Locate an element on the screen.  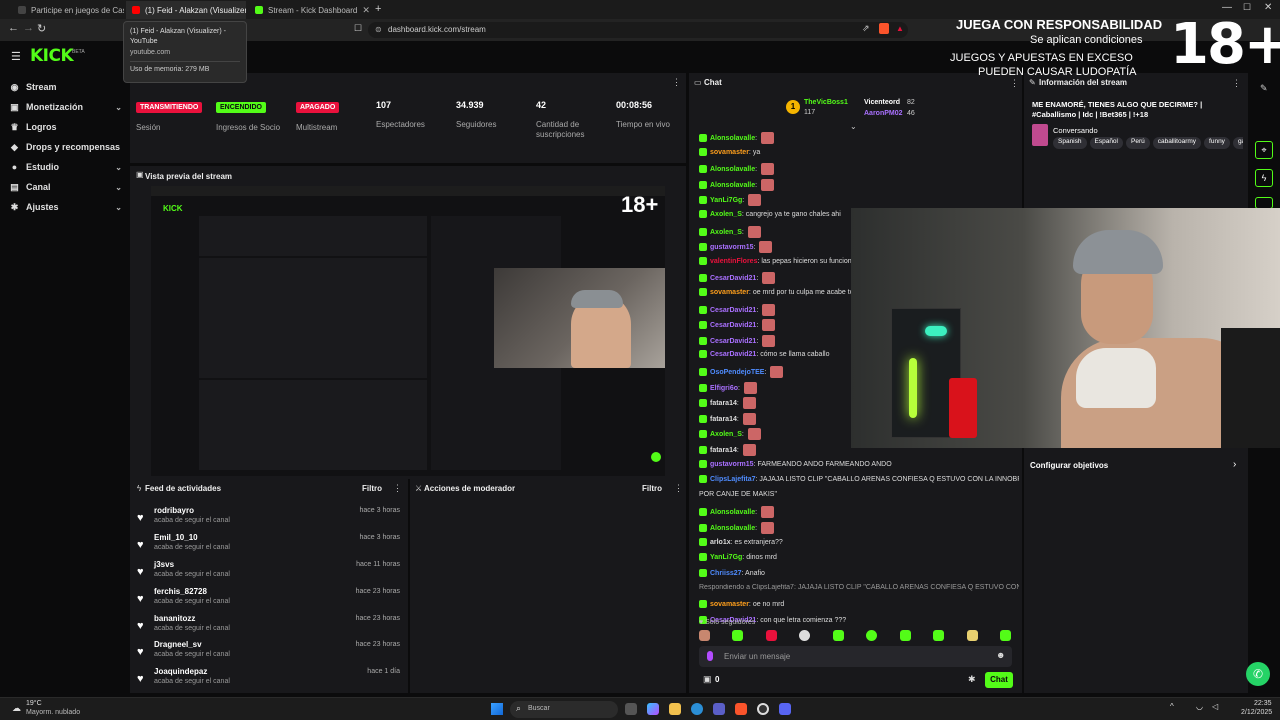
discord-icon is located at coordinates (785, 709).